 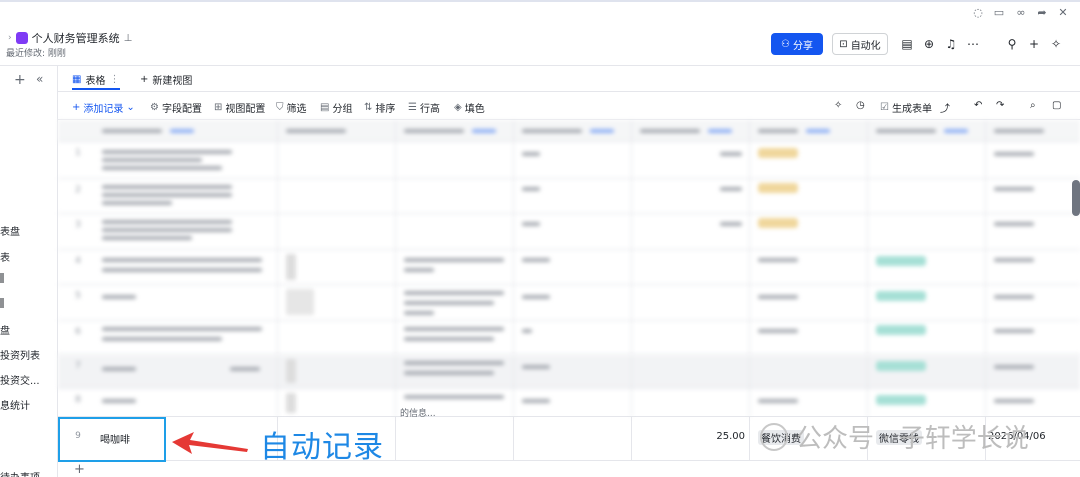 What do you see at coordinates (75, 38) in the screenshot?
I see `page-title-text: 个人财务管理系统` at bounding box center [75, 38].